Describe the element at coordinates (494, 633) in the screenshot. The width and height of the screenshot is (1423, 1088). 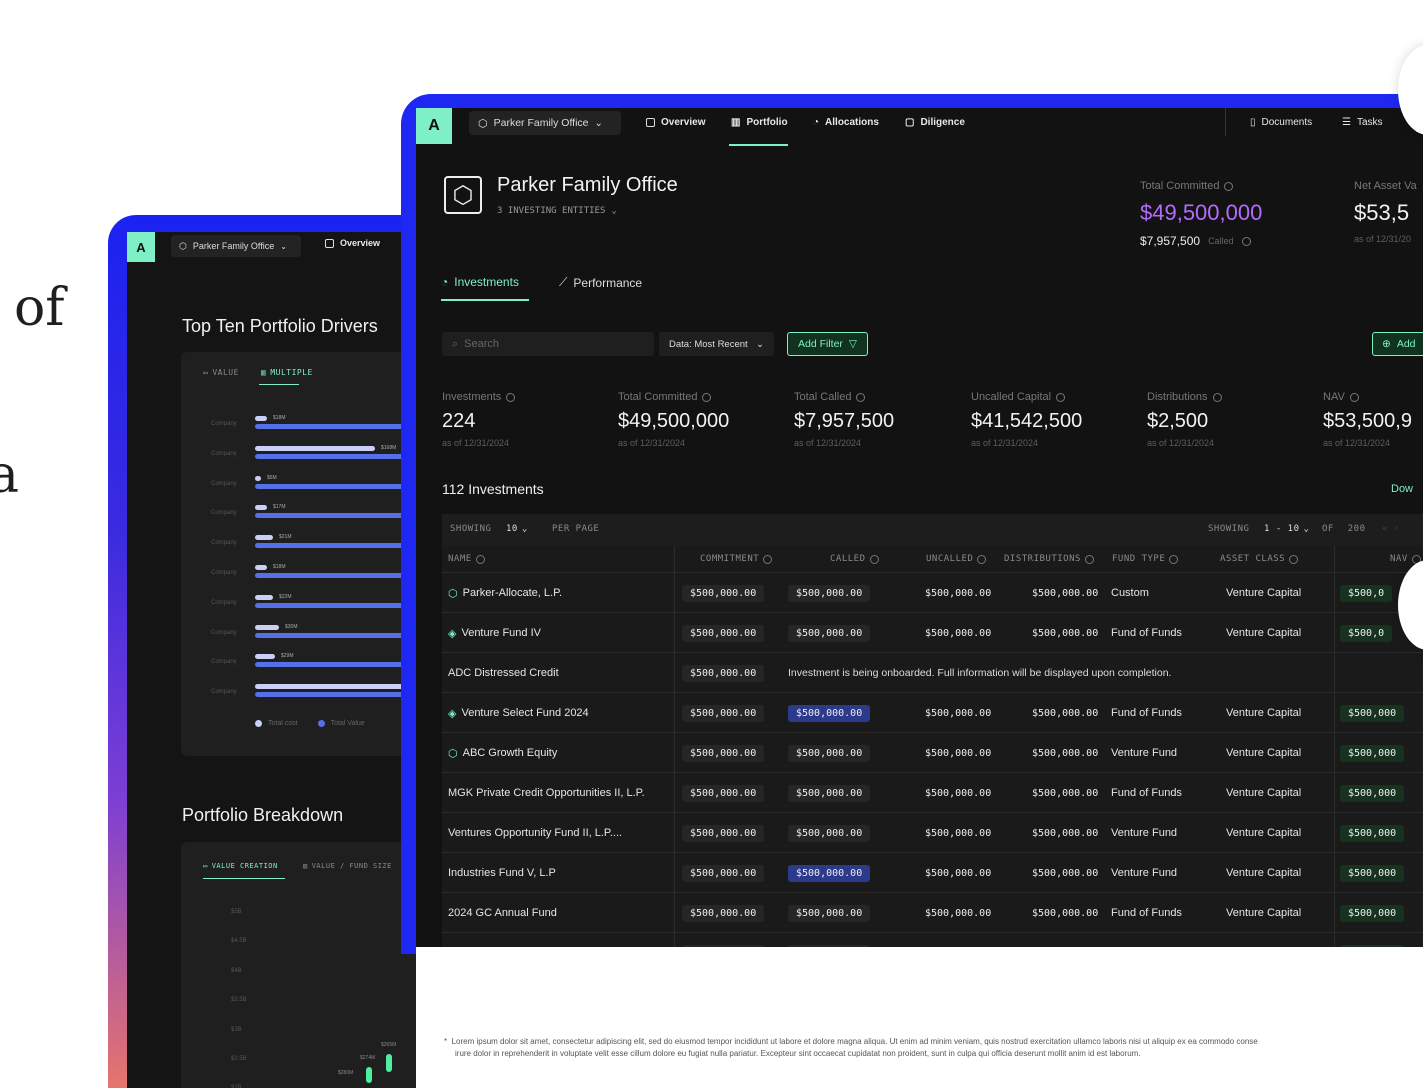
I see `row-name: ◈ Venture Fund IV` at that location.